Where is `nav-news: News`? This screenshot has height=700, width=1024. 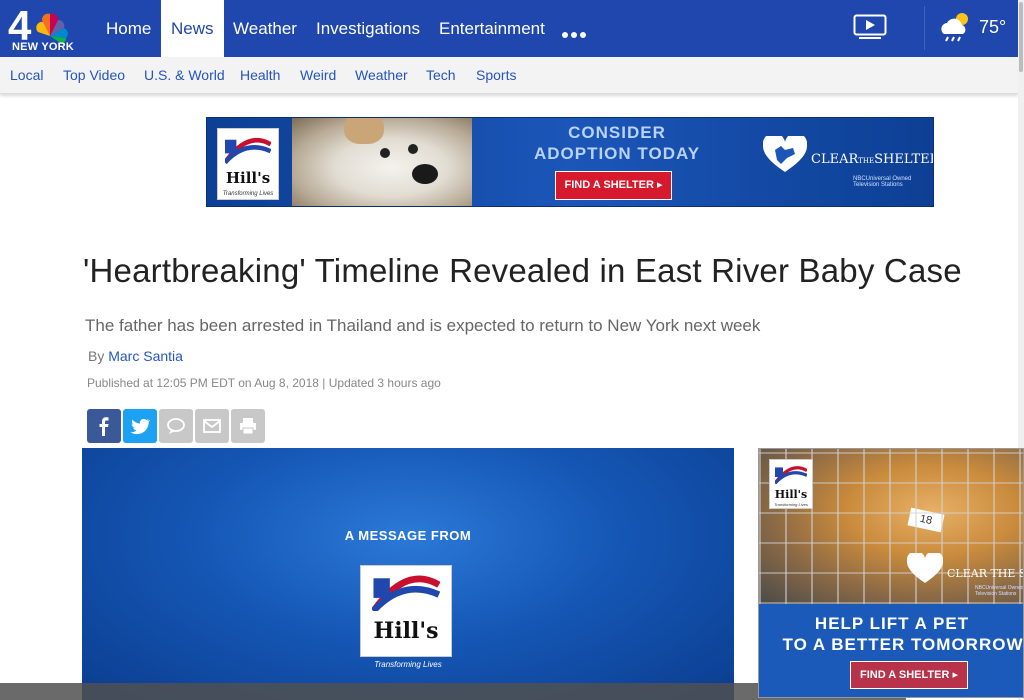
nav-news: News is located at coordinates (192, 28).